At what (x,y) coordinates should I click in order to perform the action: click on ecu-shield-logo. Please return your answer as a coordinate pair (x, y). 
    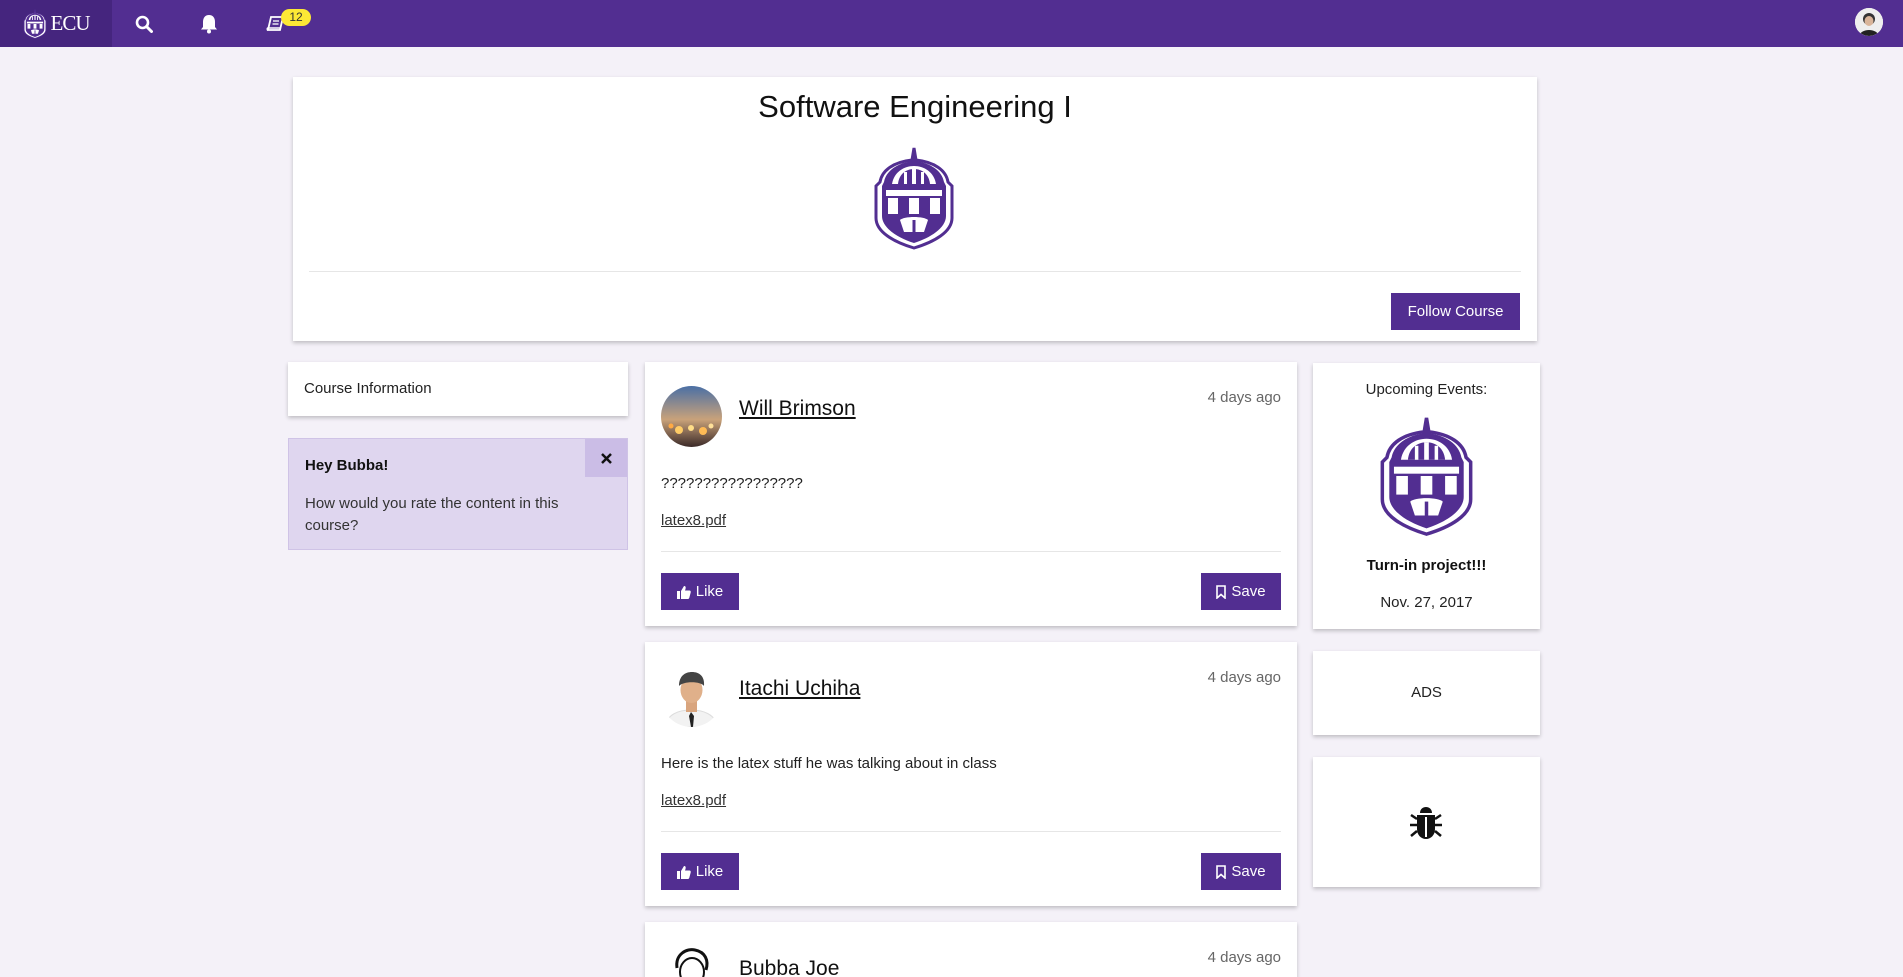
    Looking at the image, I should click on (914, 198).